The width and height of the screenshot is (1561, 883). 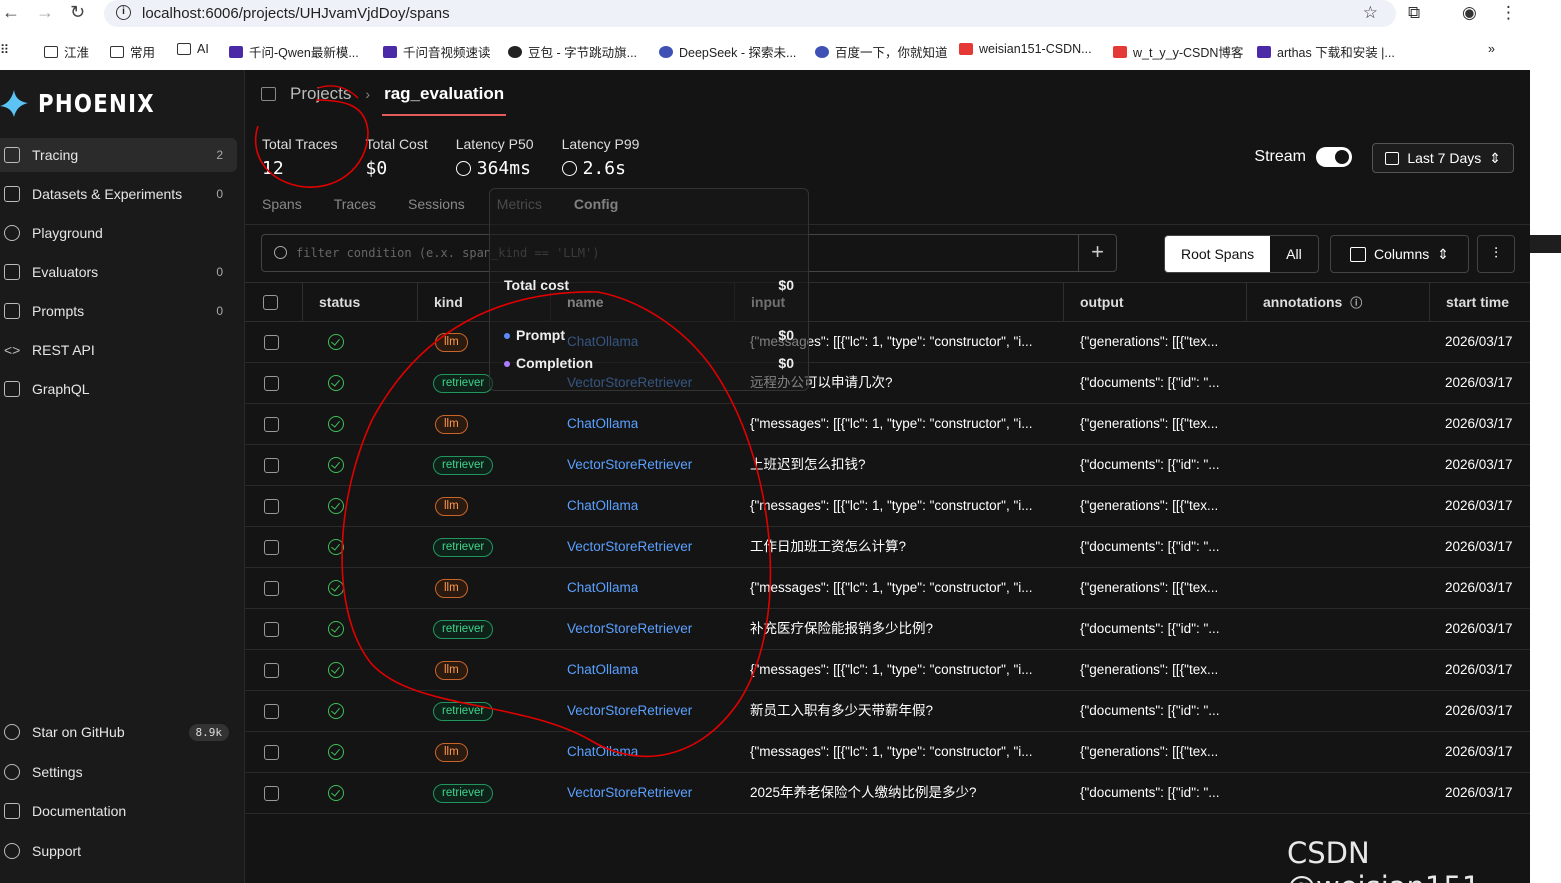 What do you see at coordinates (1383, 859) in the screenshot?
I see `watermark: CSDN @weisian151` at bounding box center [1383, 859].